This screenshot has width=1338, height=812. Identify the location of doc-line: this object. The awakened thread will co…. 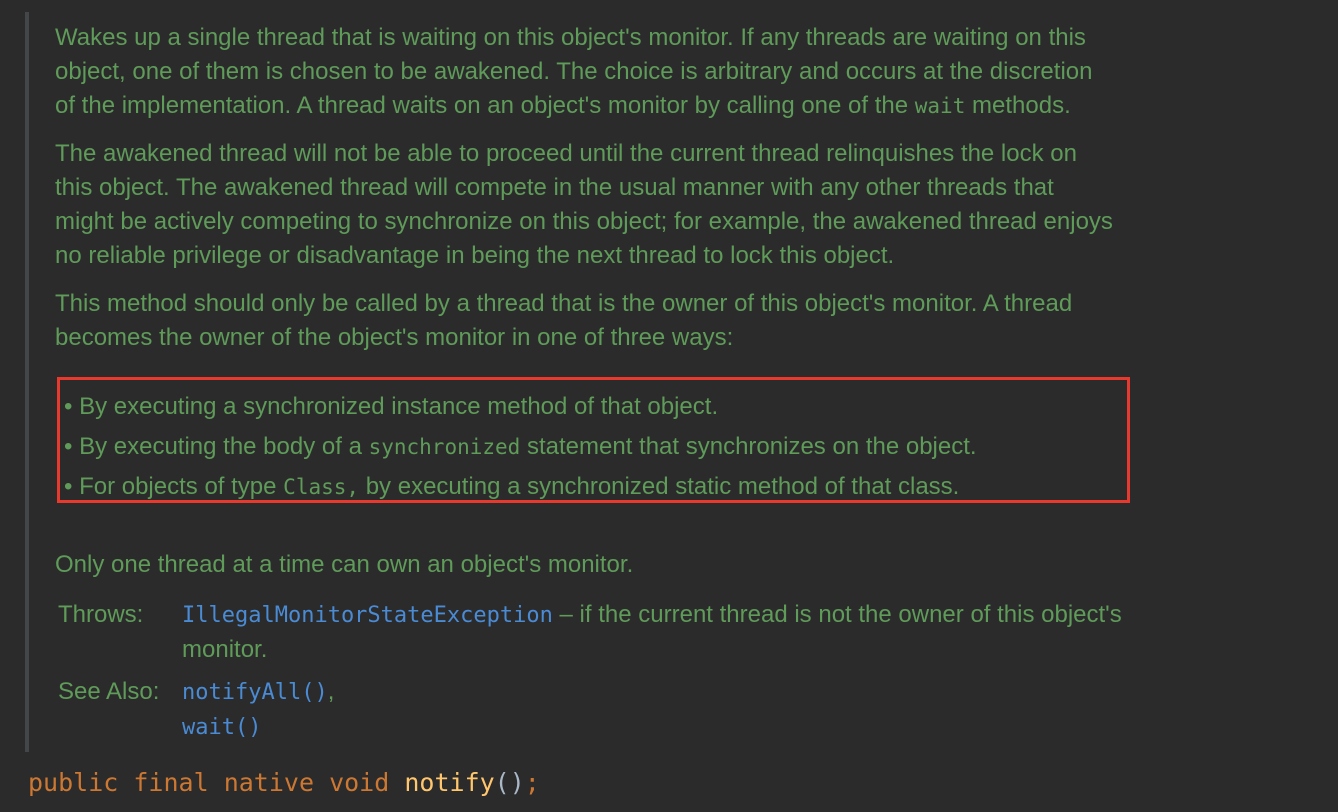
(554, 187).